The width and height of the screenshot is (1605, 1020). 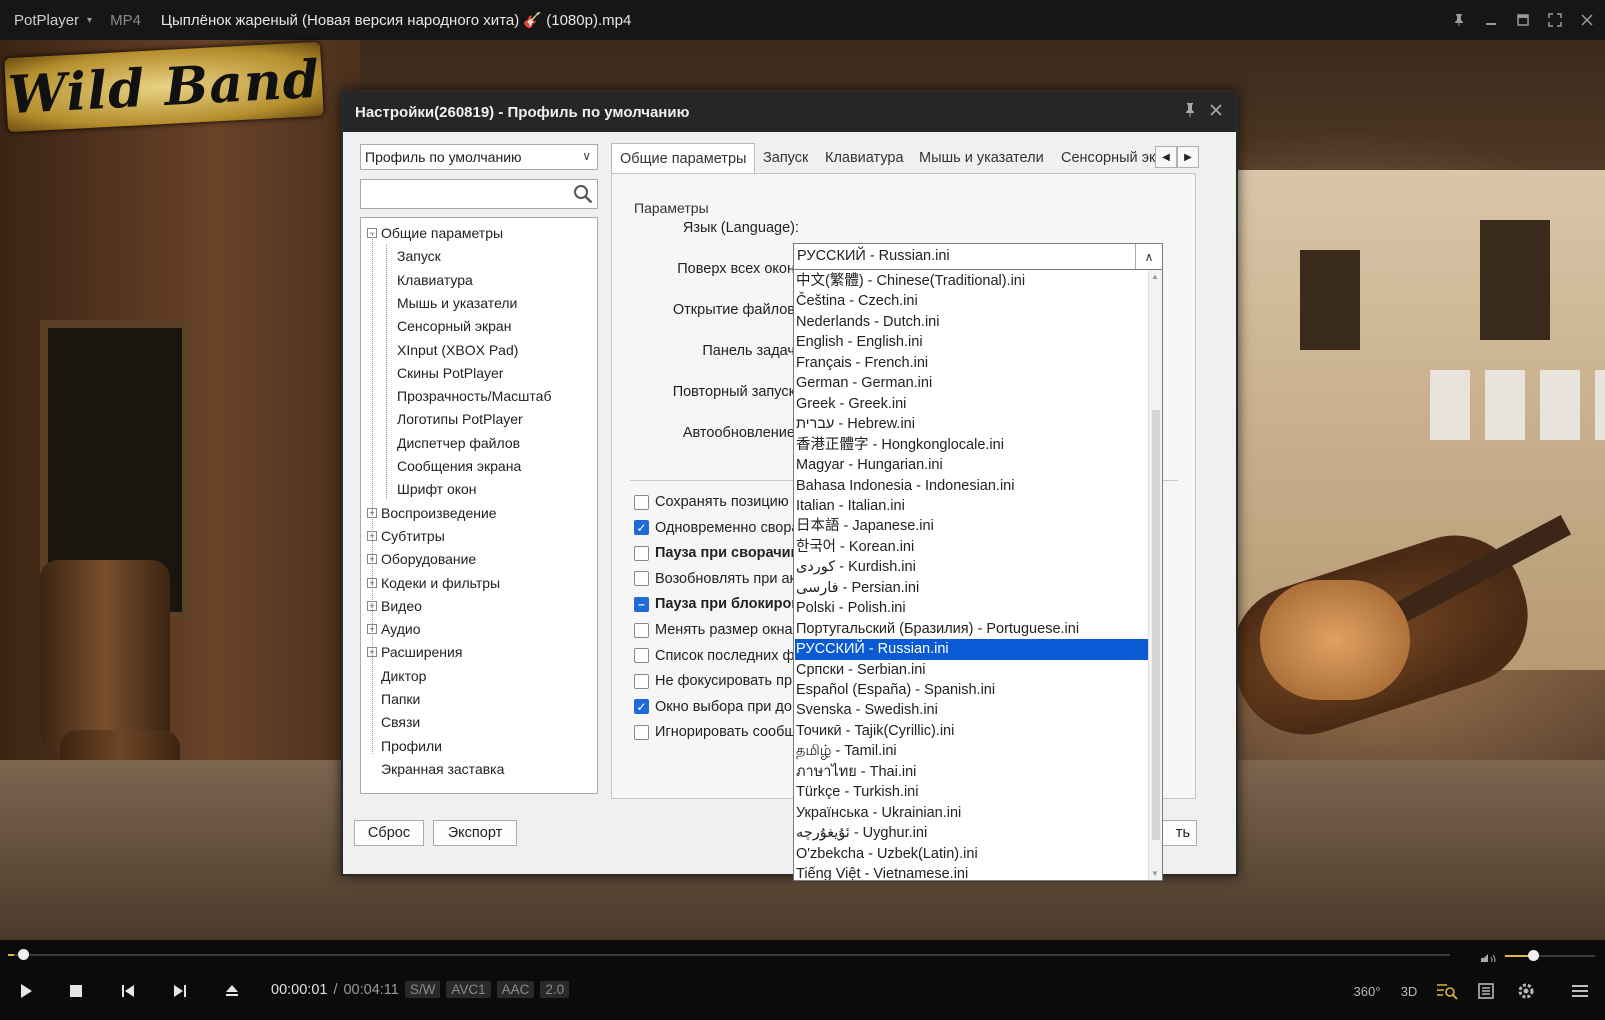 What do you see at coordinates (972, 526) in the screenshot?
I see `language-option: 日本語 - Japanese.ini` at bounding box center [972, 526].